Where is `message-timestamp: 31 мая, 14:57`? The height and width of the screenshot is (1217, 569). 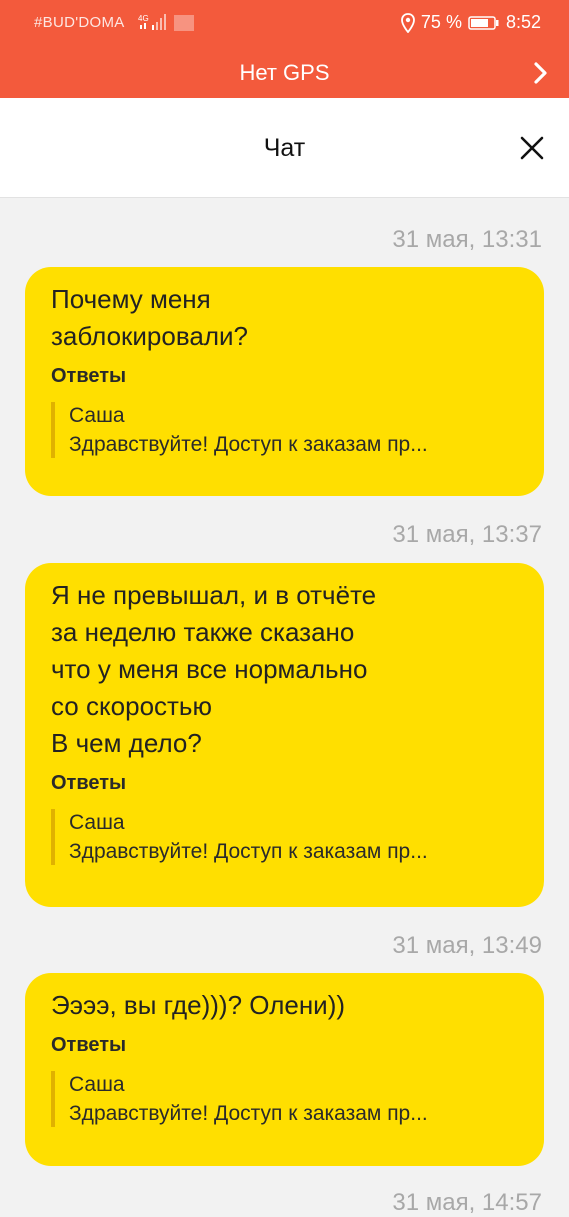 message-timestamp: 31 мая, 14:57 is located at coordinates (467, 1202).